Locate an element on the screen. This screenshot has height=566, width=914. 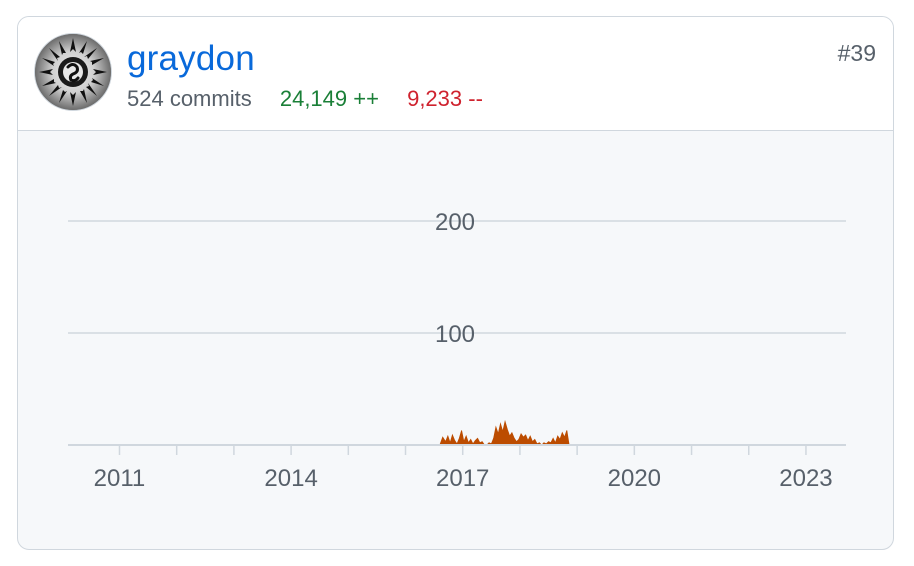
username-link: graydon is located at coordinates (191, 59).